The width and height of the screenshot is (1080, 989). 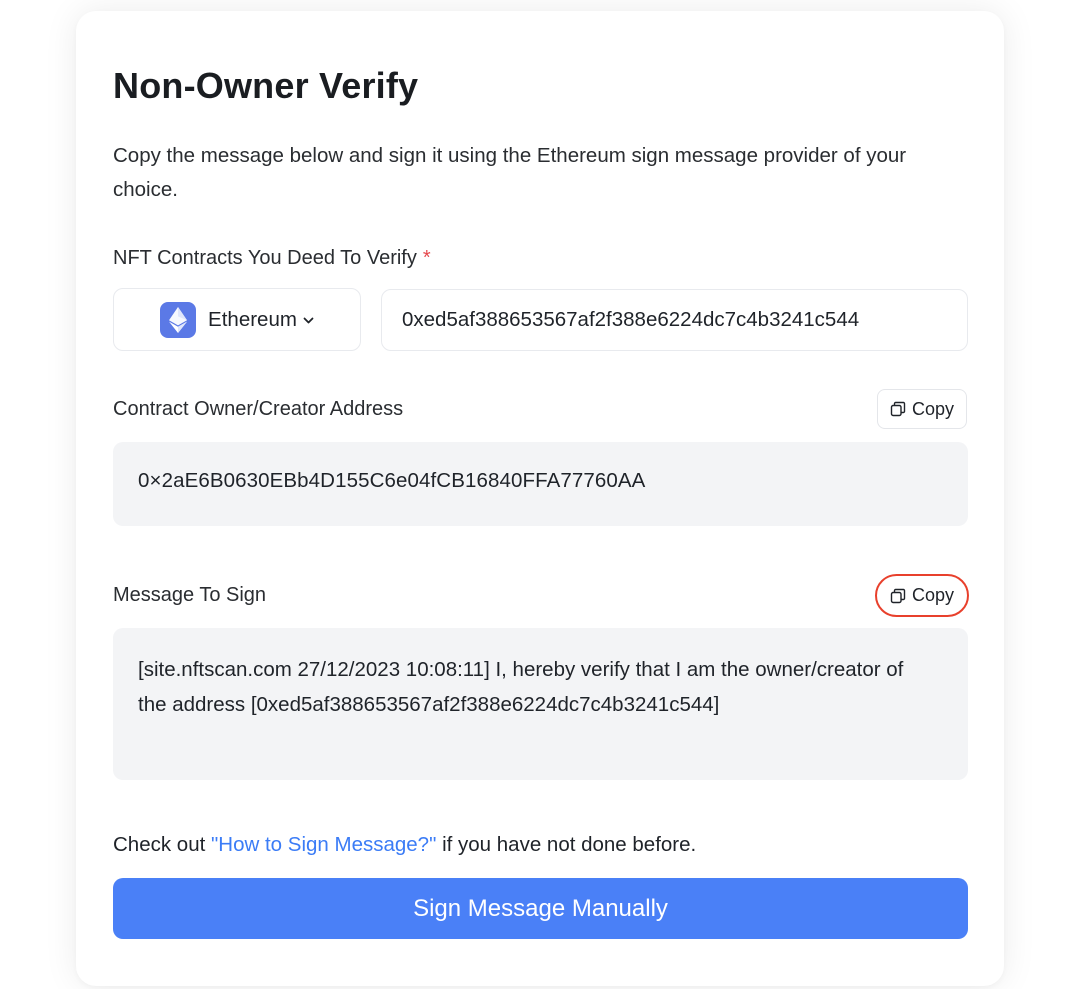 What do you see at coordinates (162, 844) in the screenshot?
I see `help-prefix: Check out` at bounding box center [162, 844].